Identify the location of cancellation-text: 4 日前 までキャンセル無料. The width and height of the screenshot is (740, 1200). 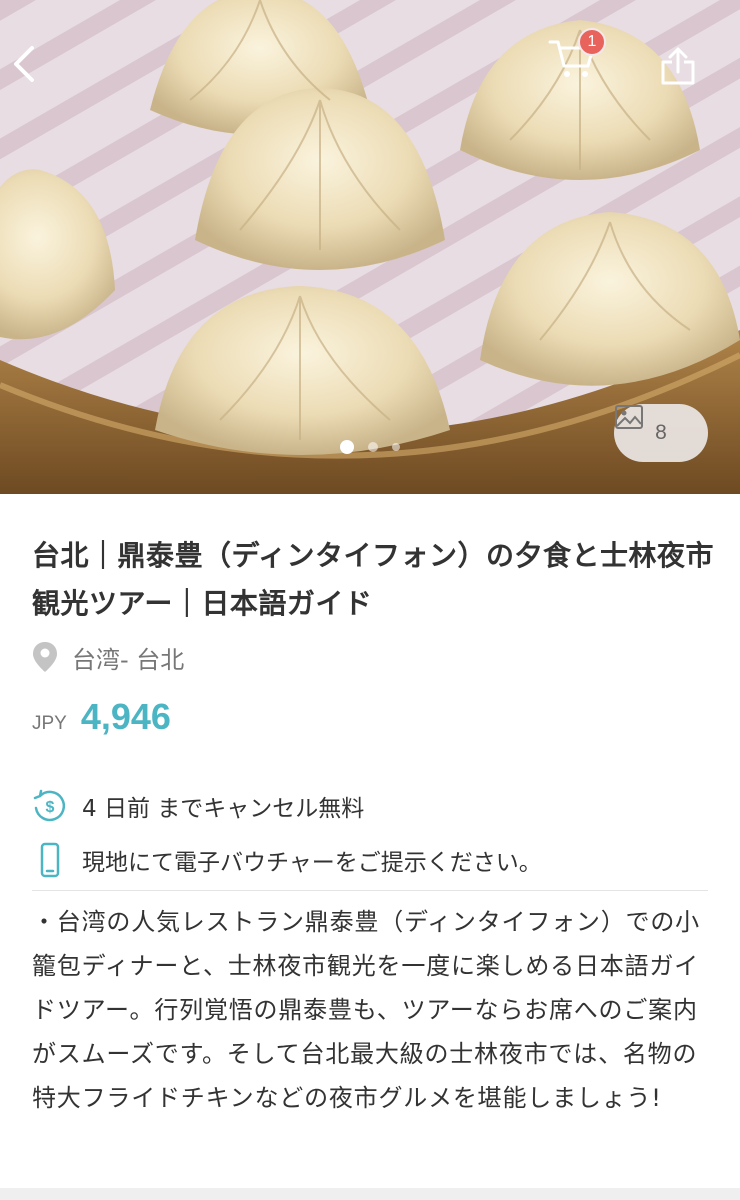
(223, 809).